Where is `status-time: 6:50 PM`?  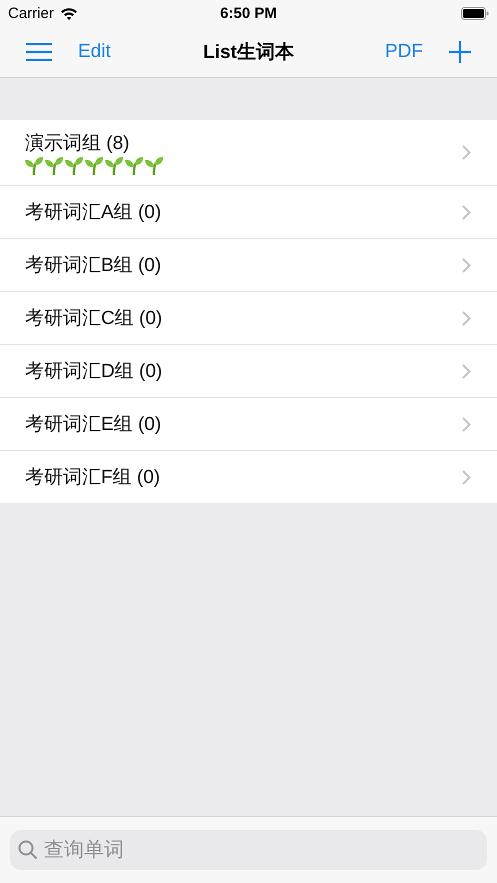
status-time: 6:50 PM is located at coordinates (248, 13).